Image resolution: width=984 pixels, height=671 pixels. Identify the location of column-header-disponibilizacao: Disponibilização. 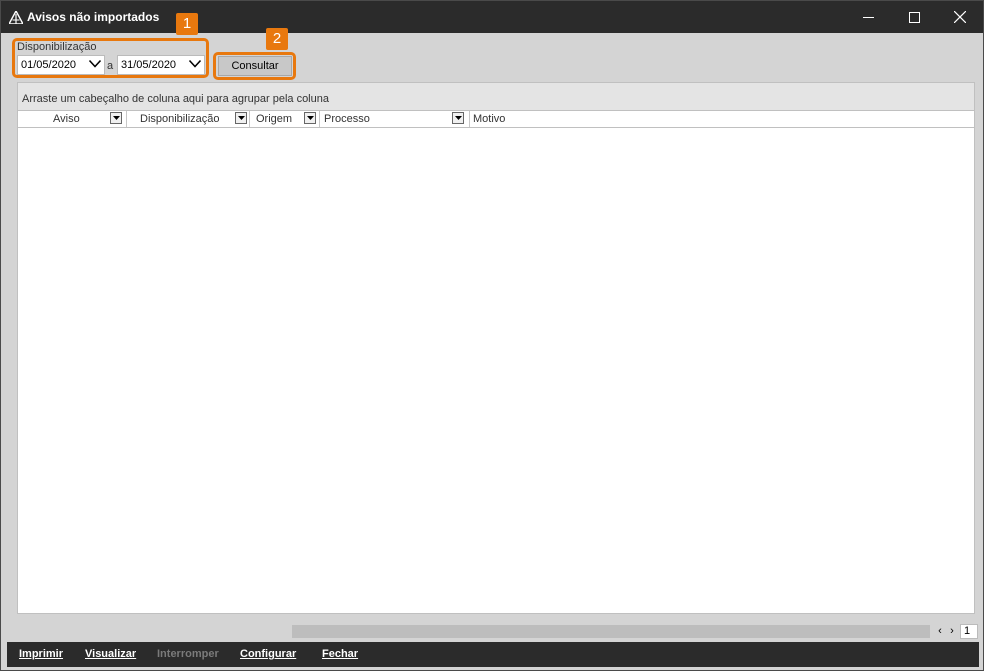
(188, 119).